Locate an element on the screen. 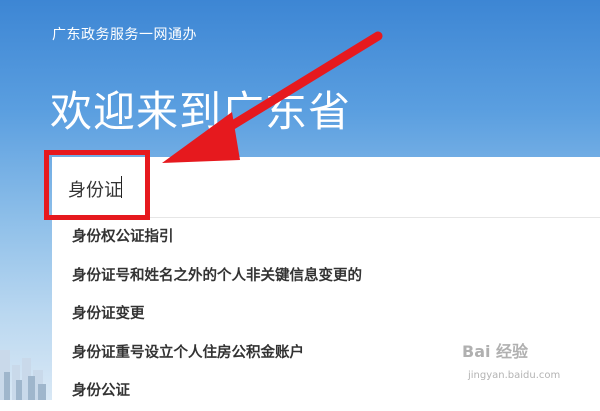 Image resolution: width=600 pixels, height=411 pixels. suggestion-item: 身份证变更 is located at coordinates (326, 314).